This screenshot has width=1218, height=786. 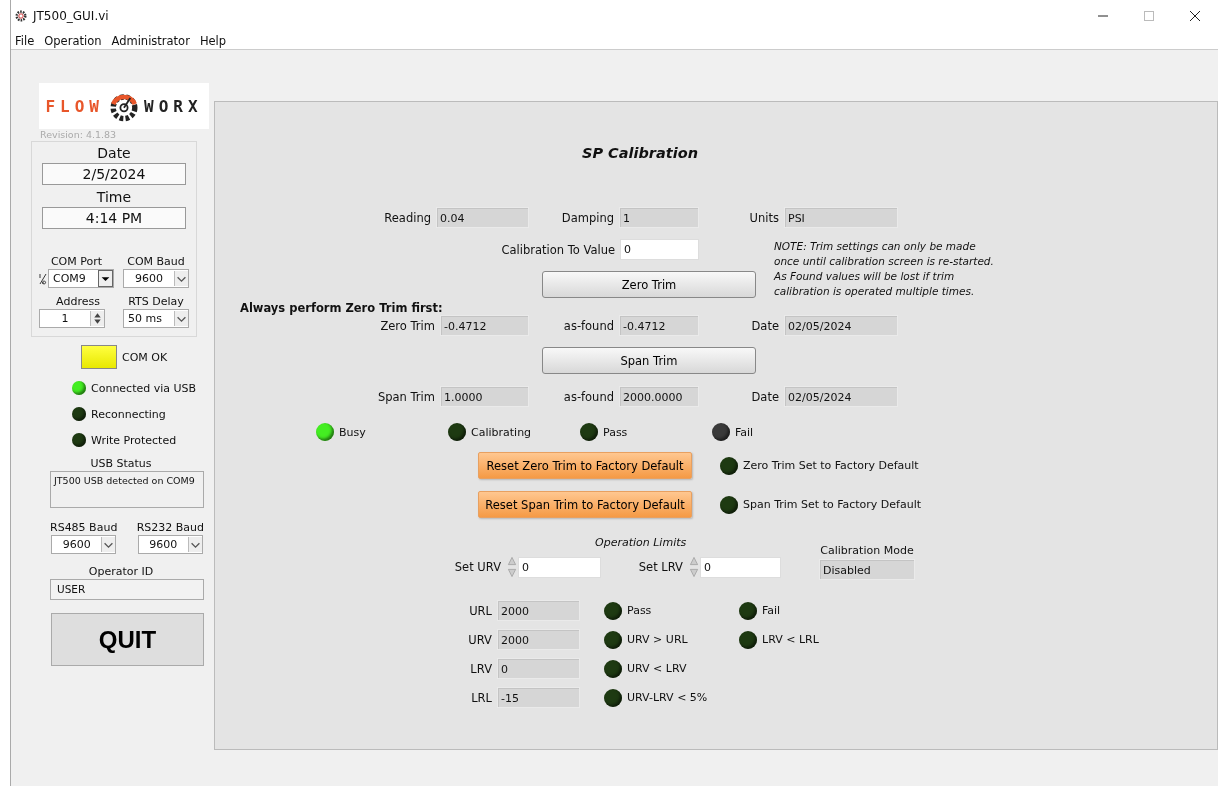 I want to click on rs232-baud-dropdown: 9600, so click(x=170, y=544).